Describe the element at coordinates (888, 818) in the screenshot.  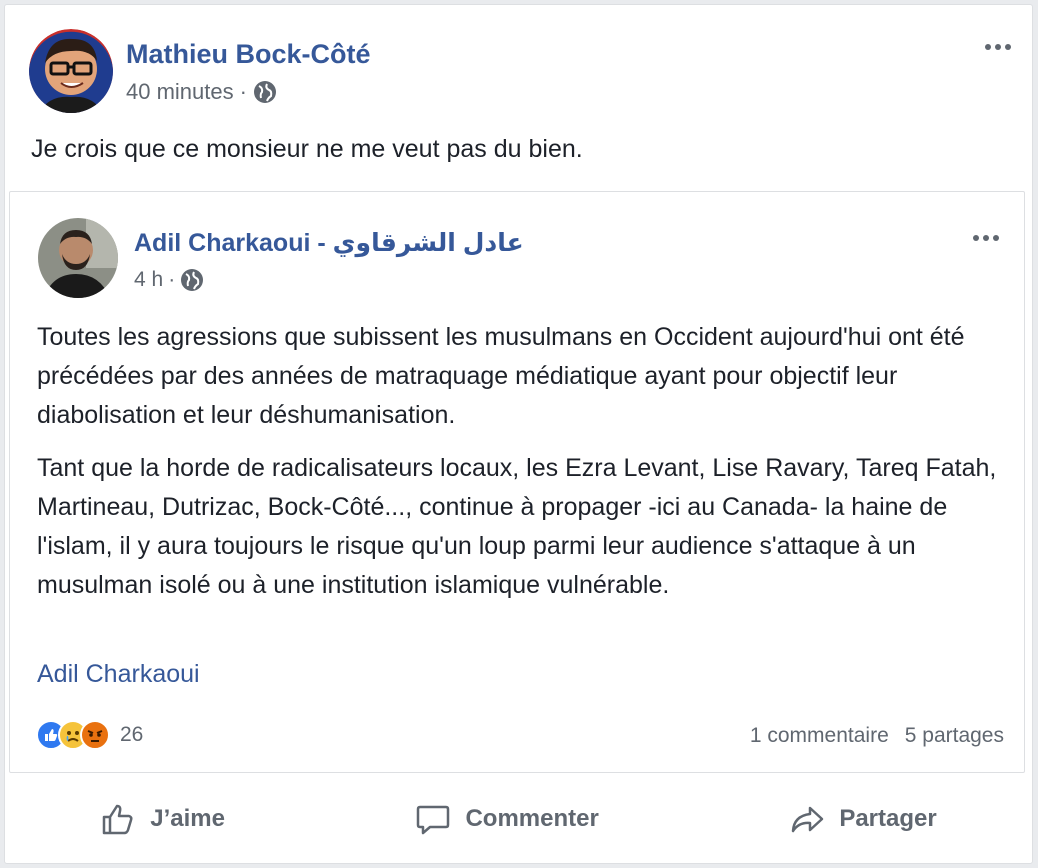
I see `share-label: Partager` at that location.